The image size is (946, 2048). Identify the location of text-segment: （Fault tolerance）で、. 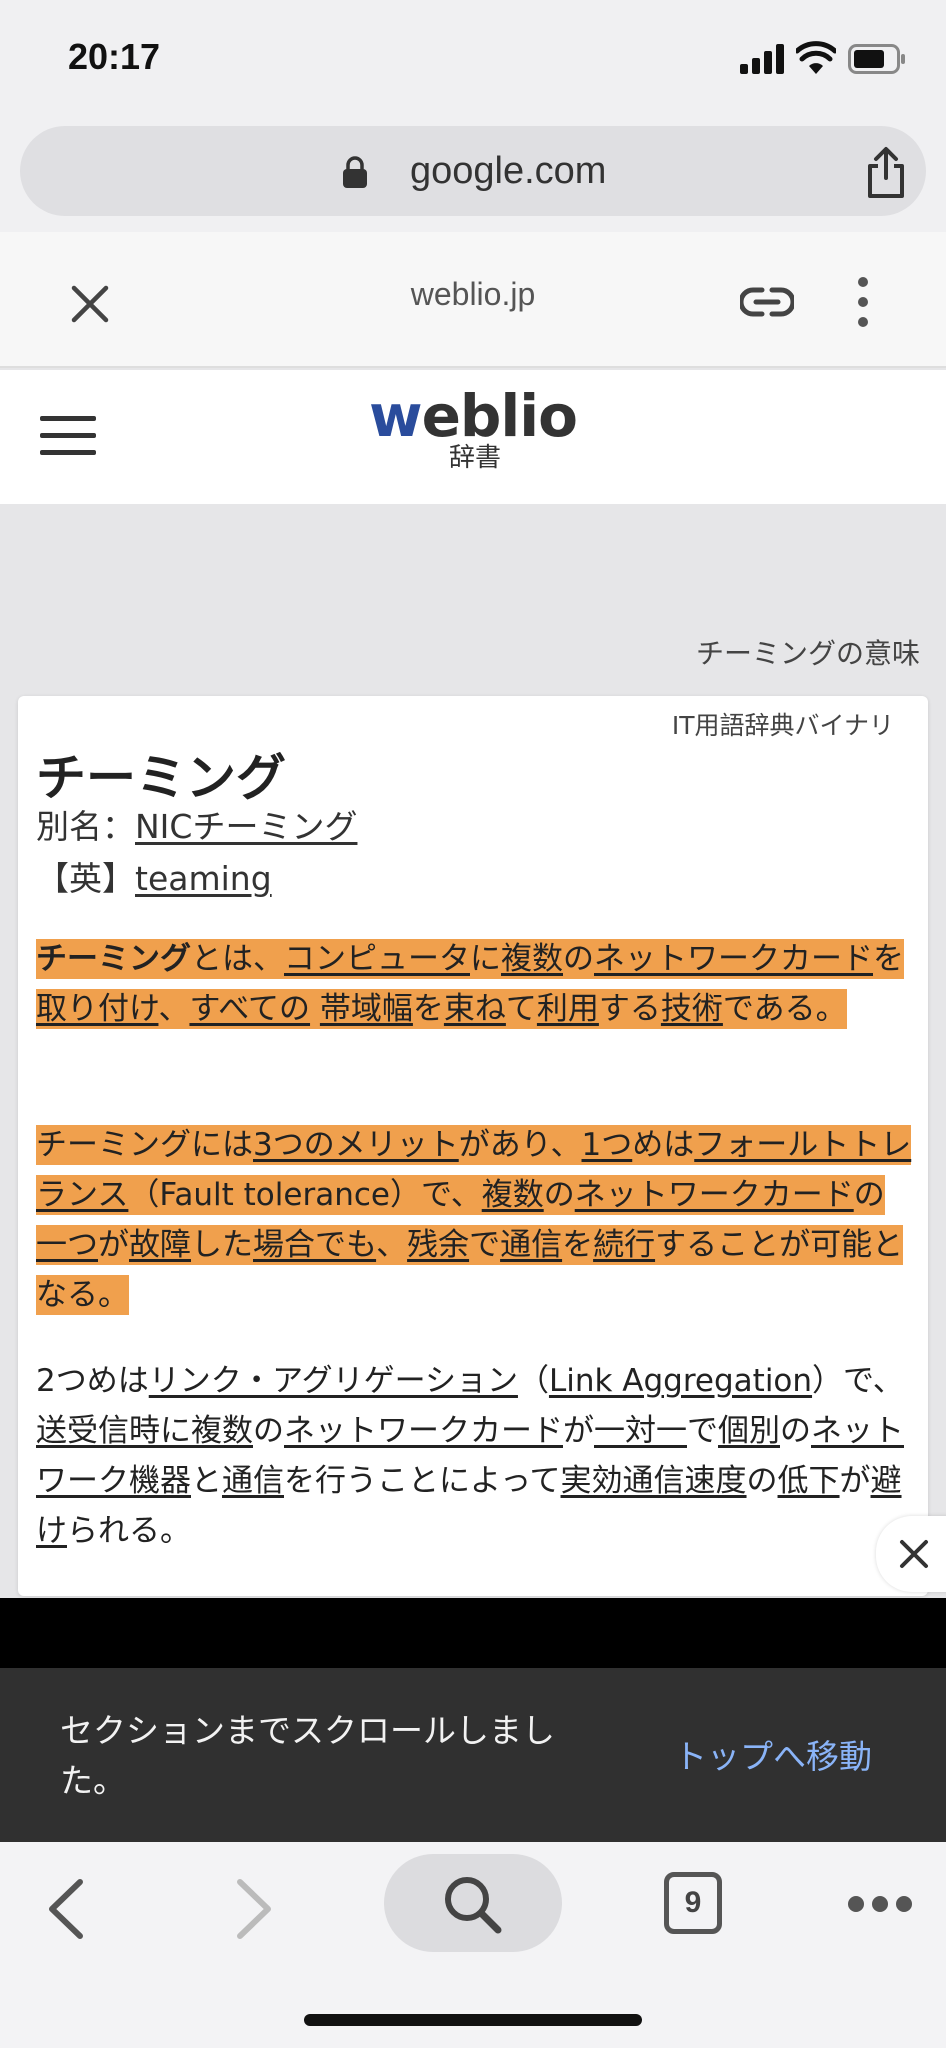
(305, 1195).